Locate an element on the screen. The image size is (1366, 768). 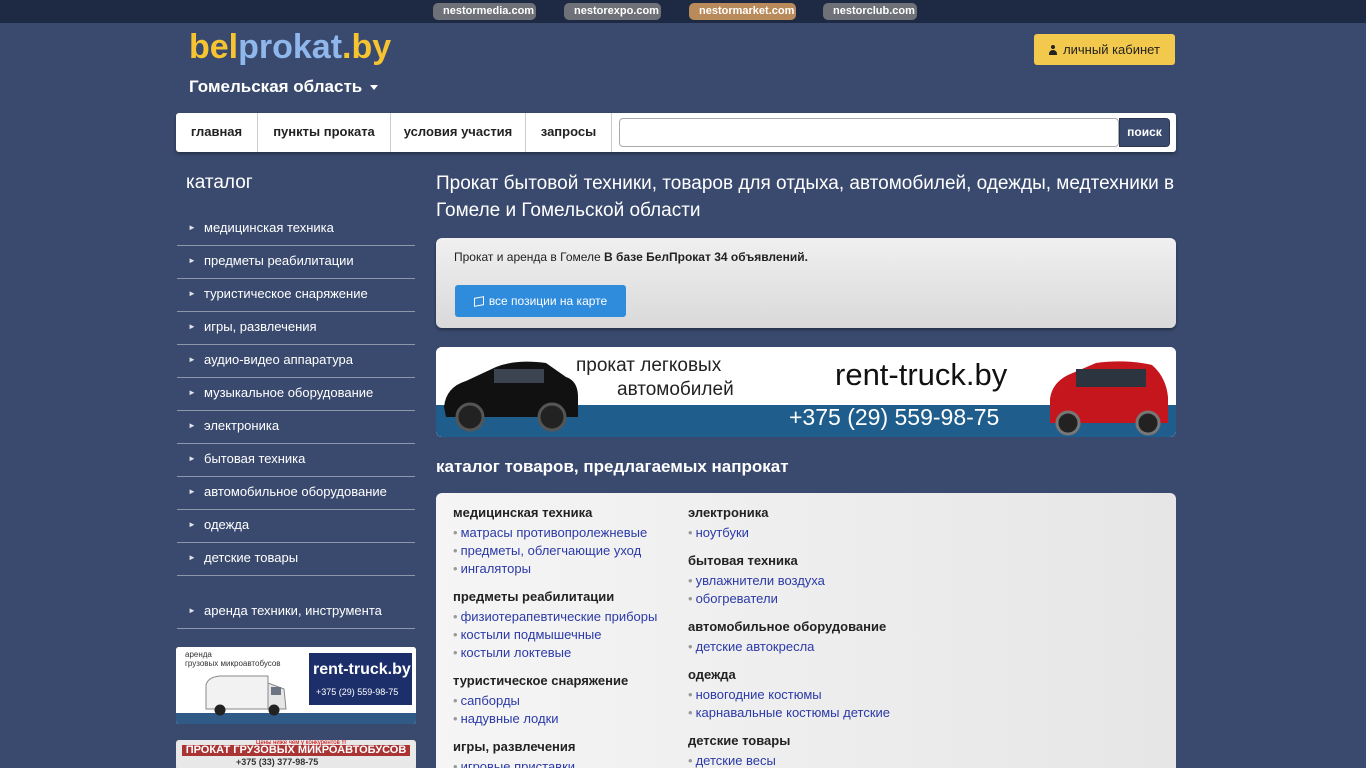
catalog-link: • физиотерапевтические приборы is located at coordinates (555, 616).